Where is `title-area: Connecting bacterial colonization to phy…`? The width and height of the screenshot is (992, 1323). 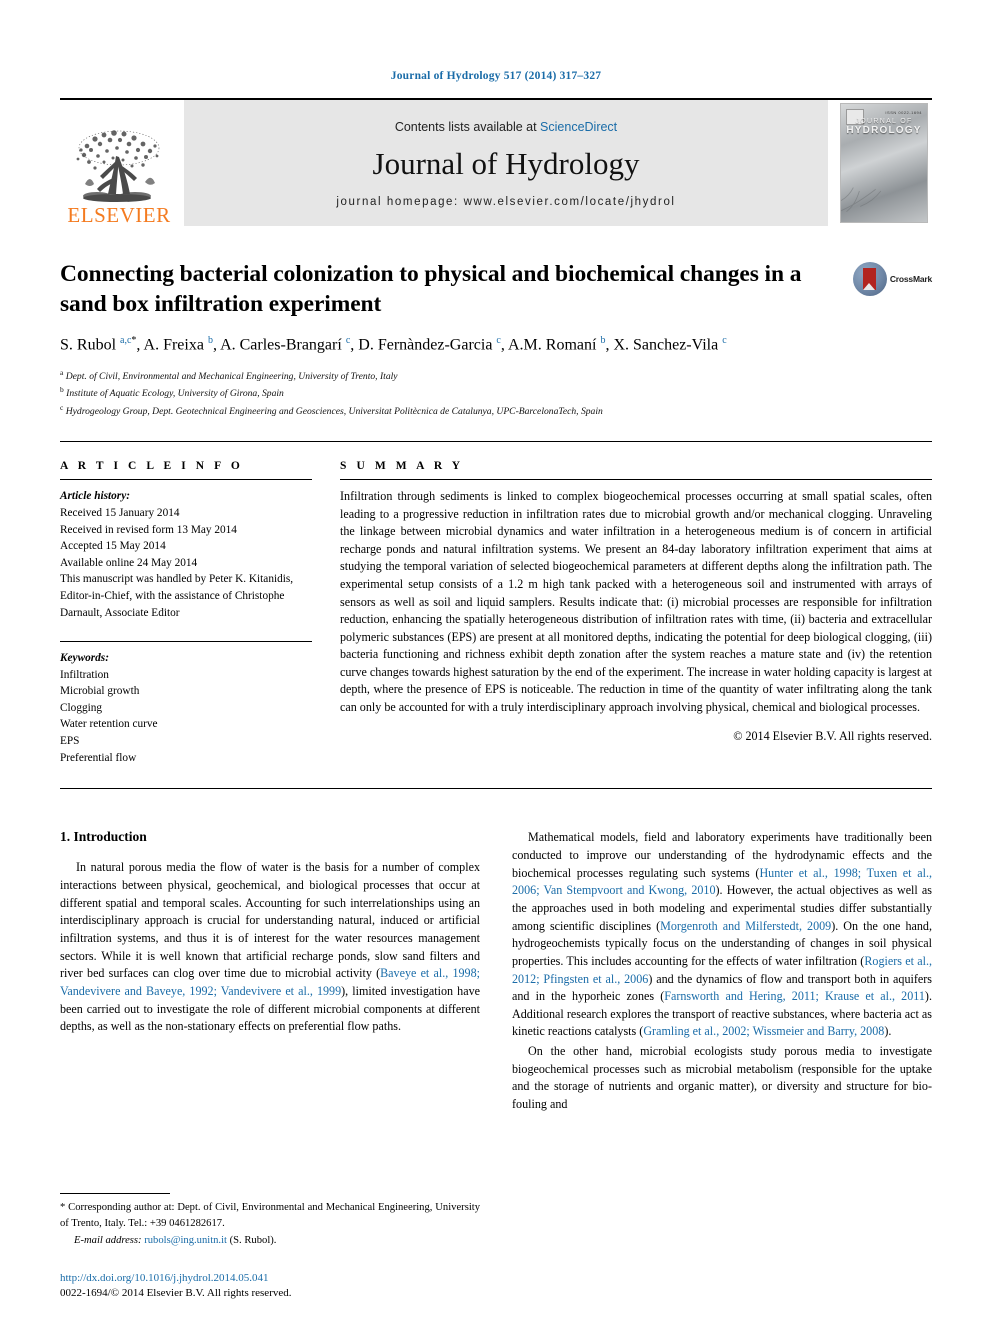 title-area: Connecting bacterial colonization to phy… is located at coordinates (496, 339).